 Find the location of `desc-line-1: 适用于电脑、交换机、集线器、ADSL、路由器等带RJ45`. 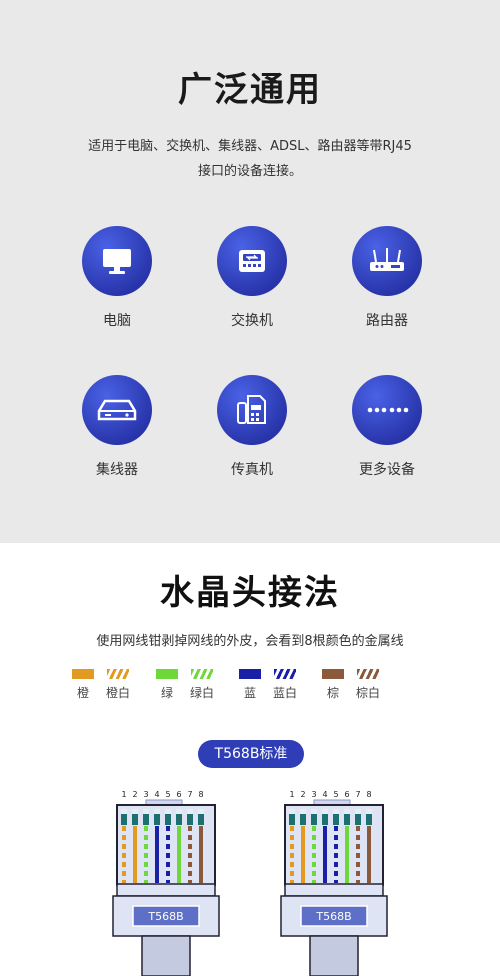

desc-line-1: 适用于电脑、交换机、集线器、ADSL、路由器等带RJ45 is located at coordinates (250, 146).